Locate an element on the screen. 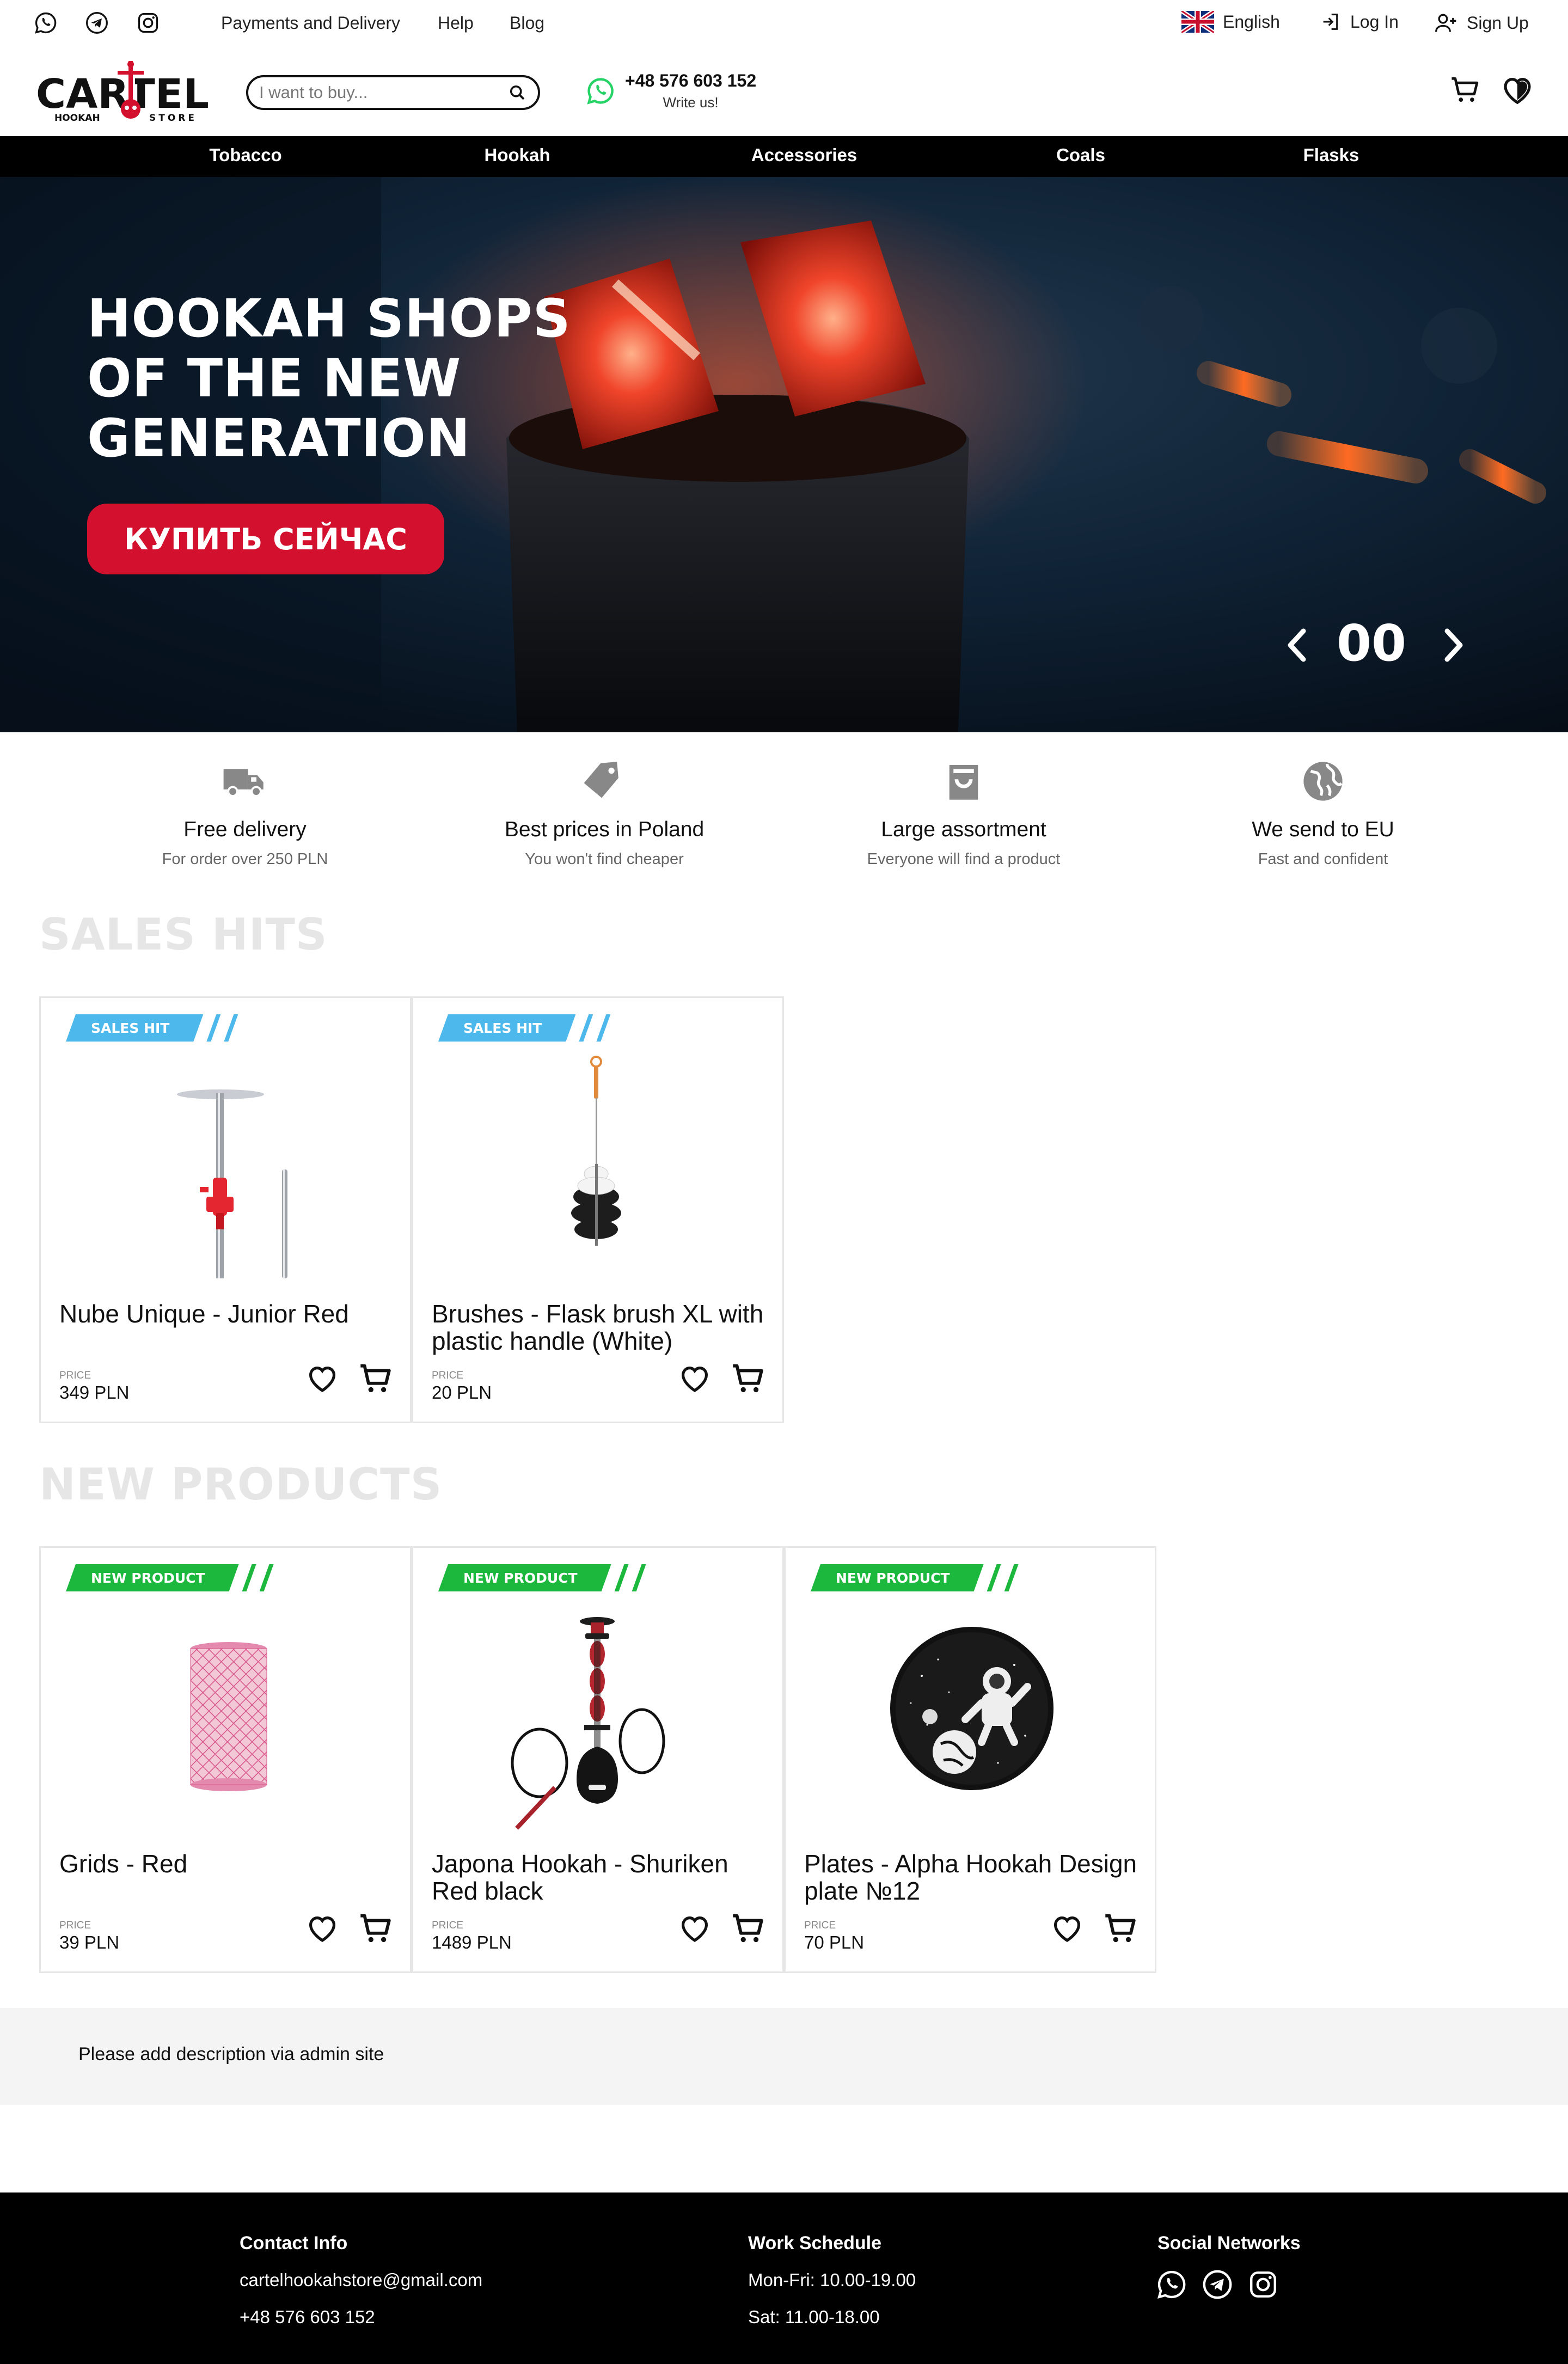 The image size is (1568, 2364). favorites-heart-icon is located at coordinates (1517, 90).